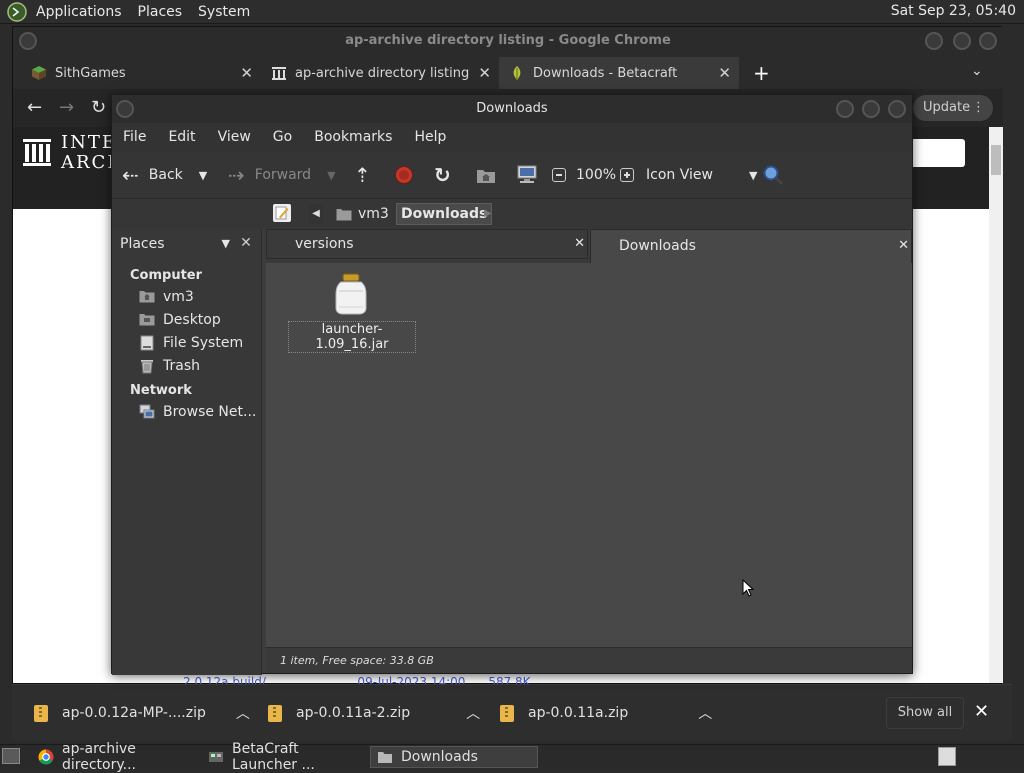  Describe the element at coordinates (34, 107) in the screenshot. I see `back-arrow-icon: ←` at that location.